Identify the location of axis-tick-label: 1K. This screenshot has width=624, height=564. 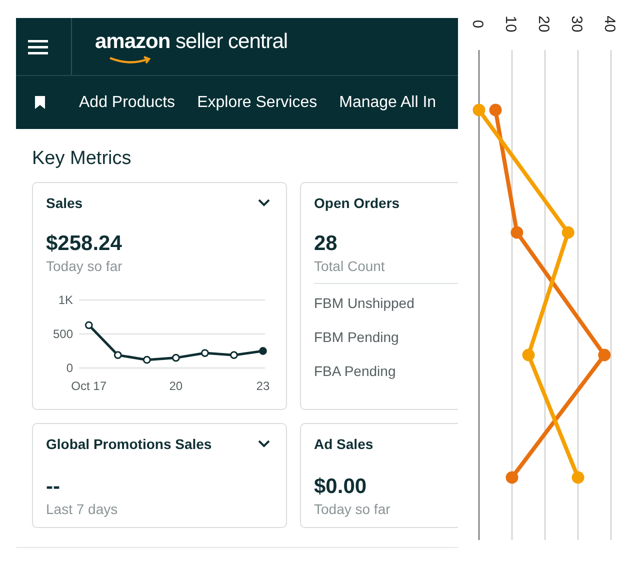
(65, 300).